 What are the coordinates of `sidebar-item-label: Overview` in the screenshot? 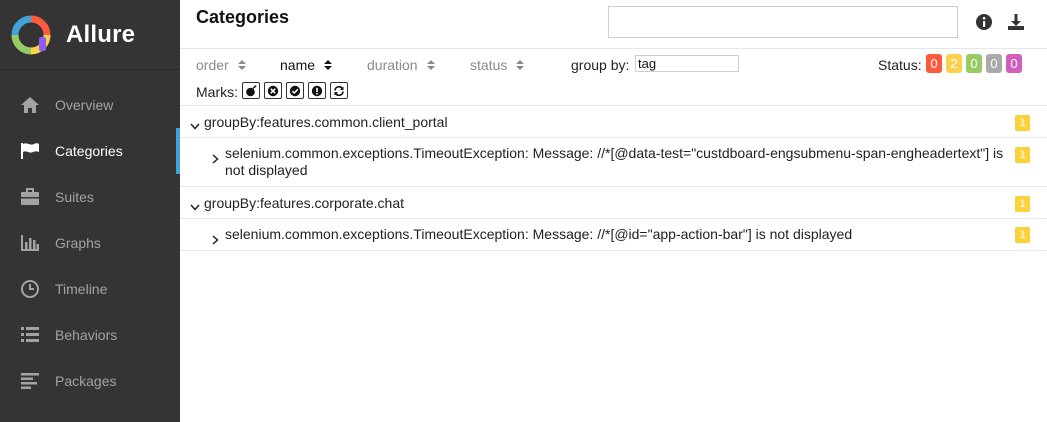 It's located at (84, 105).